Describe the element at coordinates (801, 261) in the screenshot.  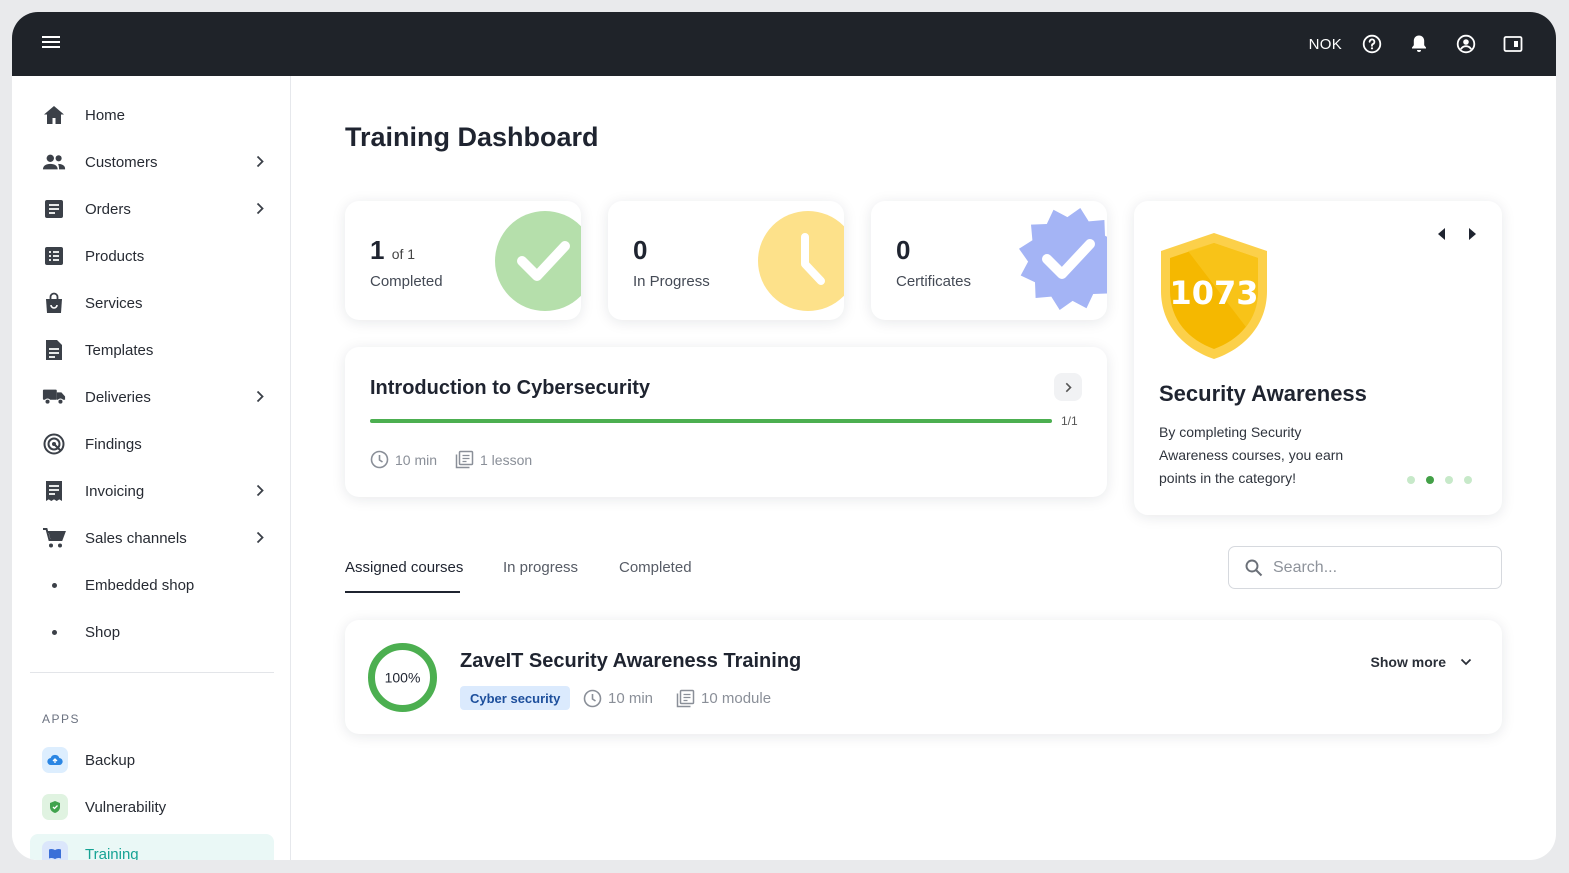
I see `clock-icon` at that location.